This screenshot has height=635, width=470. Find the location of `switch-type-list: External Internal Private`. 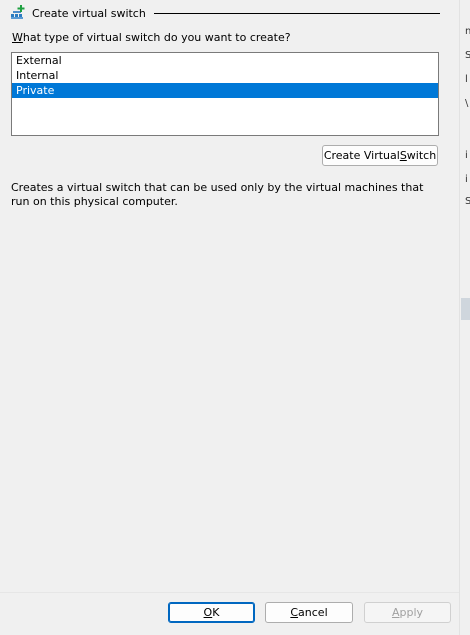

switch-type-list: External Internal Private is located at coordinates (225, 94).